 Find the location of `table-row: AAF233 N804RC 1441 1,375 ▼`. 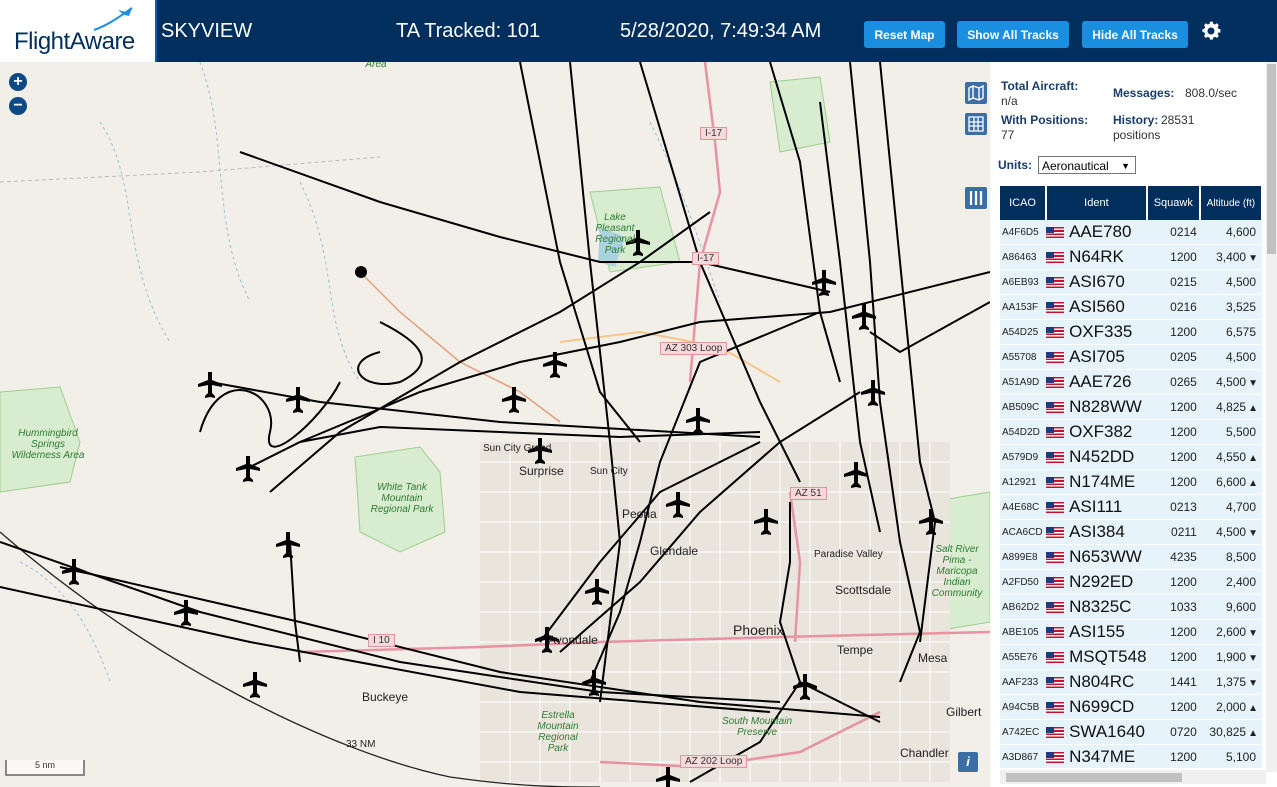

table-row: AAF233 N804RC 1441 1,375 ▼ is located at coordinates (1131, 682).